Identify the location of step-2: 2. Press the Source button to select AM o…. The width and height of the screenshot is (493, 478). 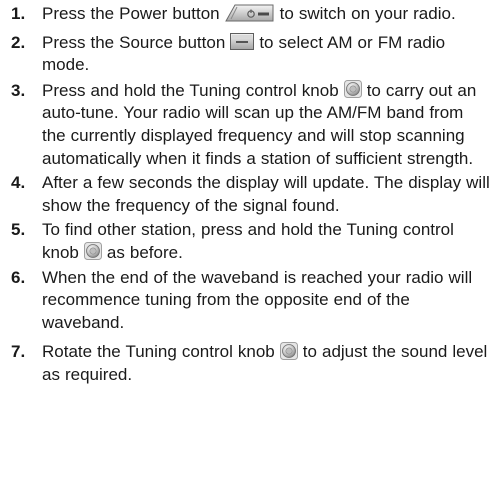
(246, 54).